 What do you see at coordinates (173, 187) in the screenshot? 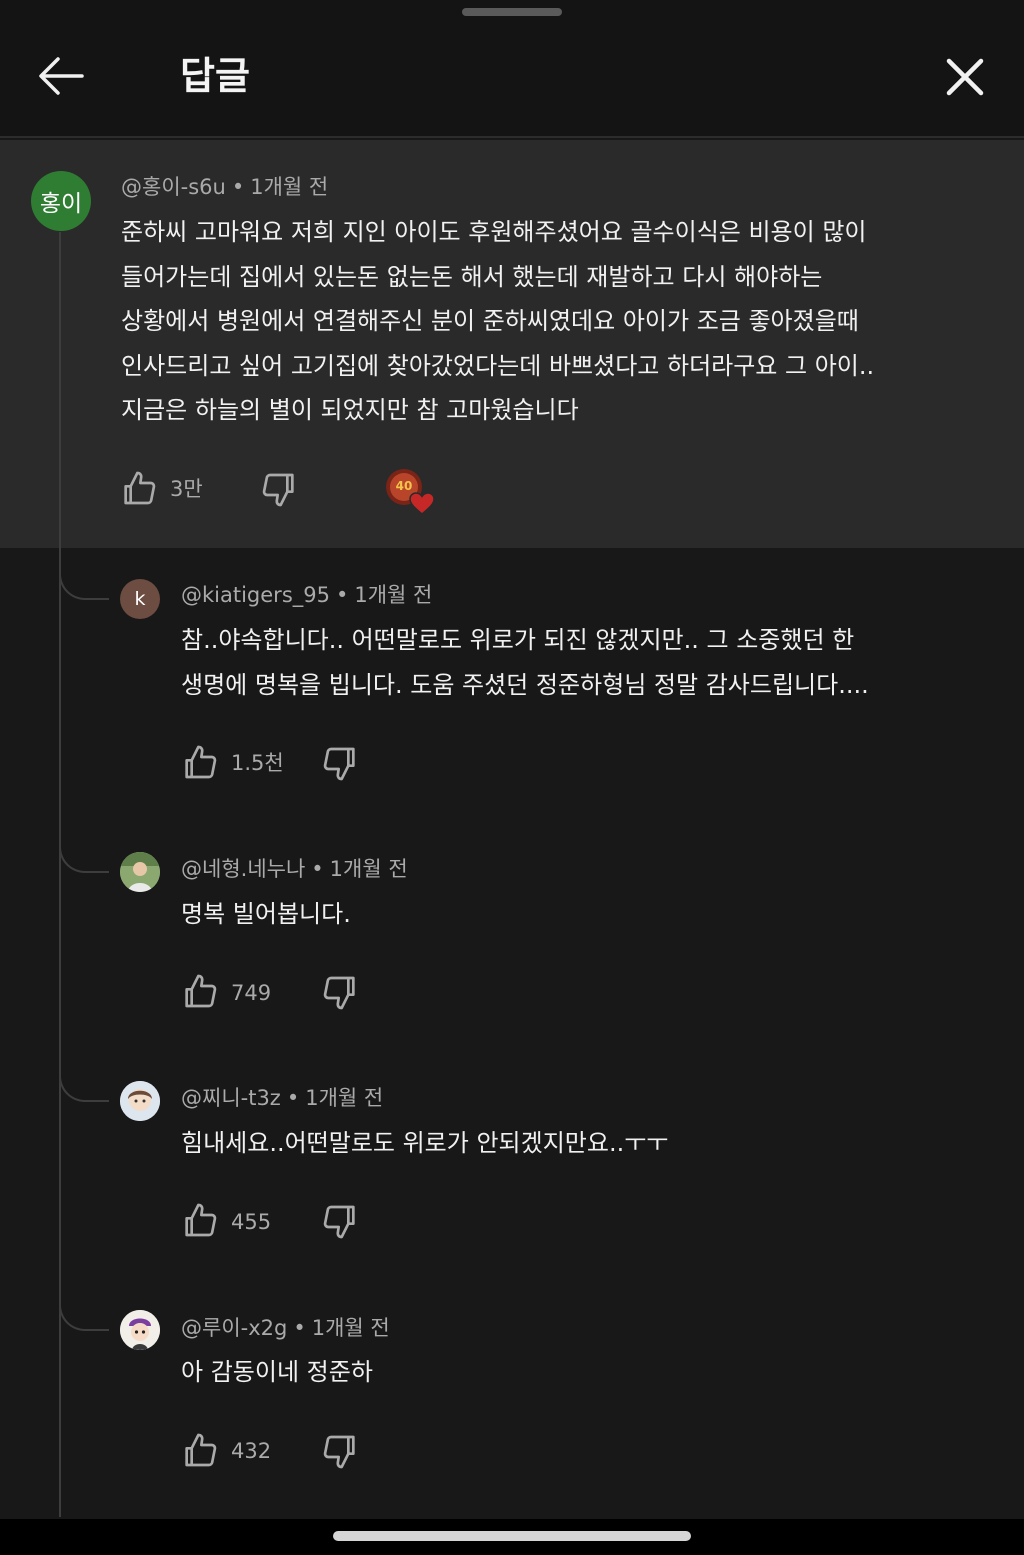
I see `comment-author: @홍이-s6u` at bounding box center [173, 187].